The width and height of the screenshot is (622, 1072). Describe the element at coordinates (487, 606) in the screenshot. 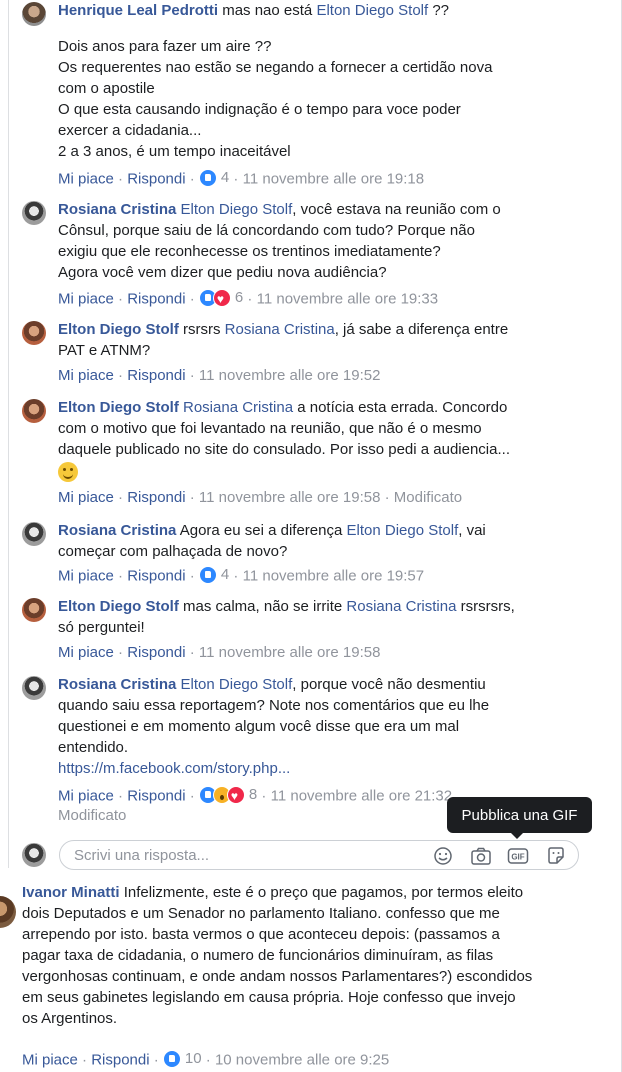

I see `comment-text: rsrsrsrs,` at that location.